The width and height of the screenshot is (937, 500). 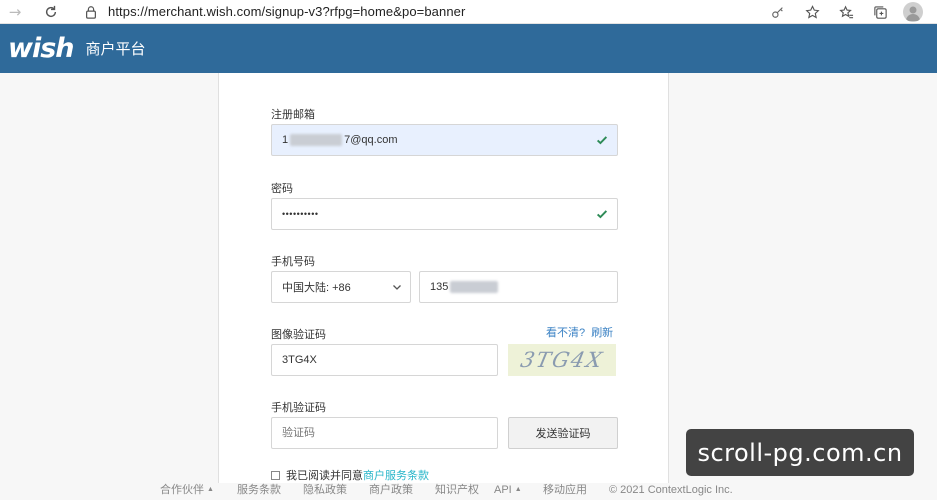 I want to click on footer-link-api: API ▲, so click(x=508, y=490).